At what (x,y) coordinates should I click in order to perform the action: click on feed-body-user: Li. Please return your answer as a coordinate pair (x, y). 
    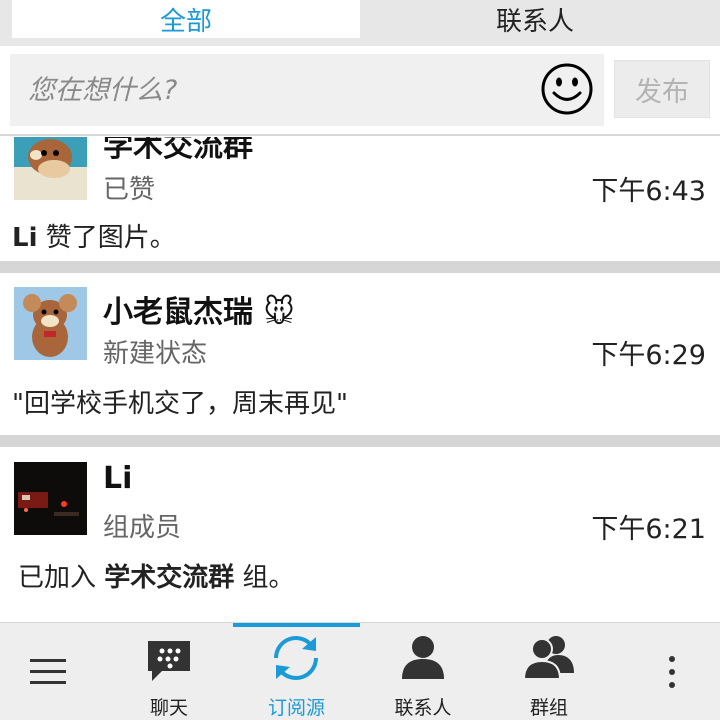
    Looking at the image, I should click on (24, 238).